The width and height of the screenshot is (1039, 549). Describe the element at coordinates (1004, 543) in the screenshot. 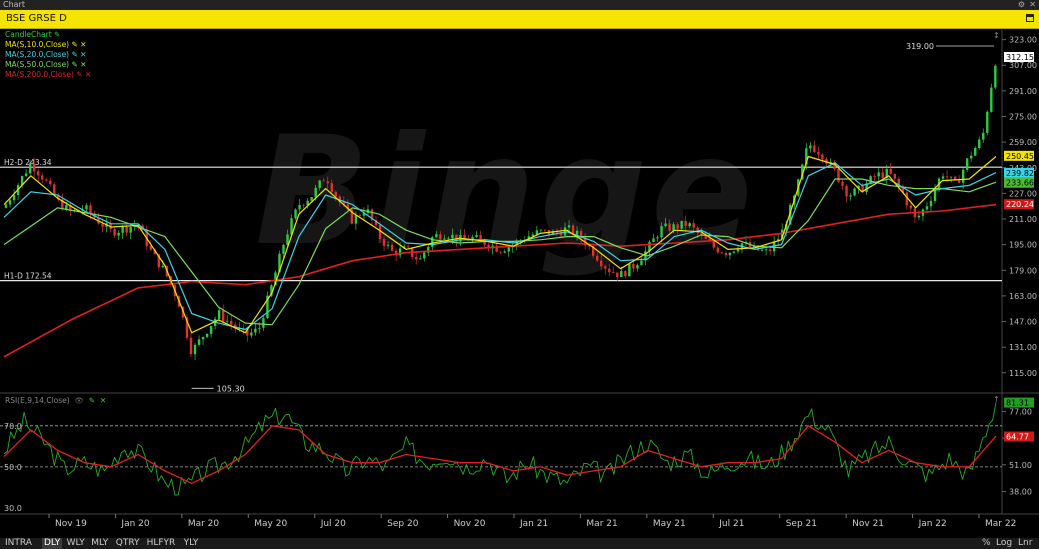

I see `scale-log-button: Log` at that location.